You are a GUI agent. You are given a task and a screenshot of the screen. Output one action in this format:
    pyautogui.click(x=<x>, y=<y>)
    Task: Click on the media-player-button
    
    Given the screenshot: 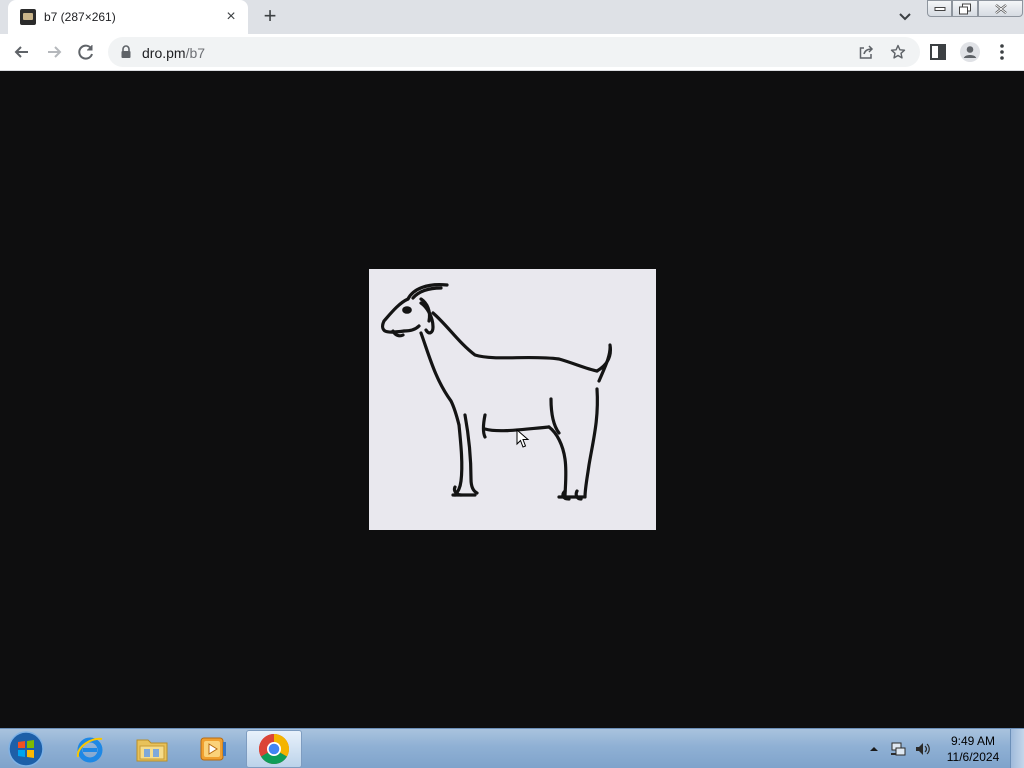 What is the action you would take?
    pyautogui.click(x=213, y=749)
    